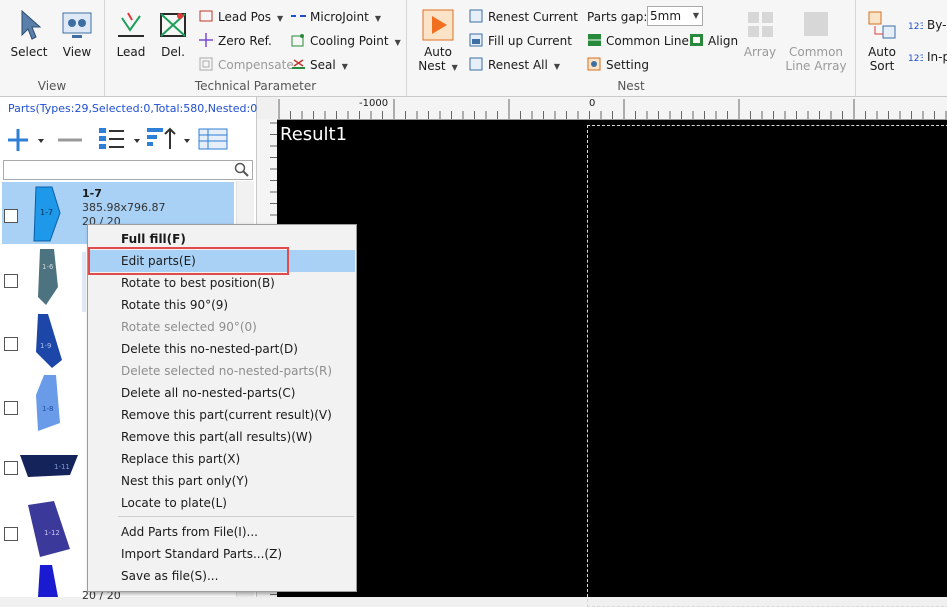 The image size is (947, 607). Describe the element at coordinates (77, 25) in the screenshot. I see `monitor-view-icon` at that location.